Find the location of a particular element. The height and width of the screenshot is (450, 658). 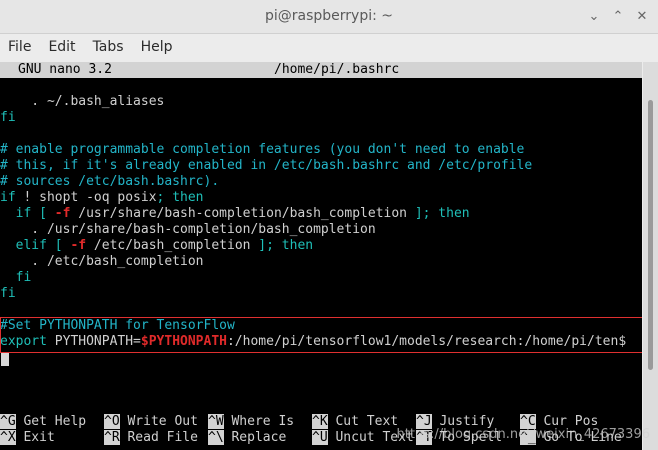

shortcut-get-help: ^G Get Help is located at coordinates (43, 422).